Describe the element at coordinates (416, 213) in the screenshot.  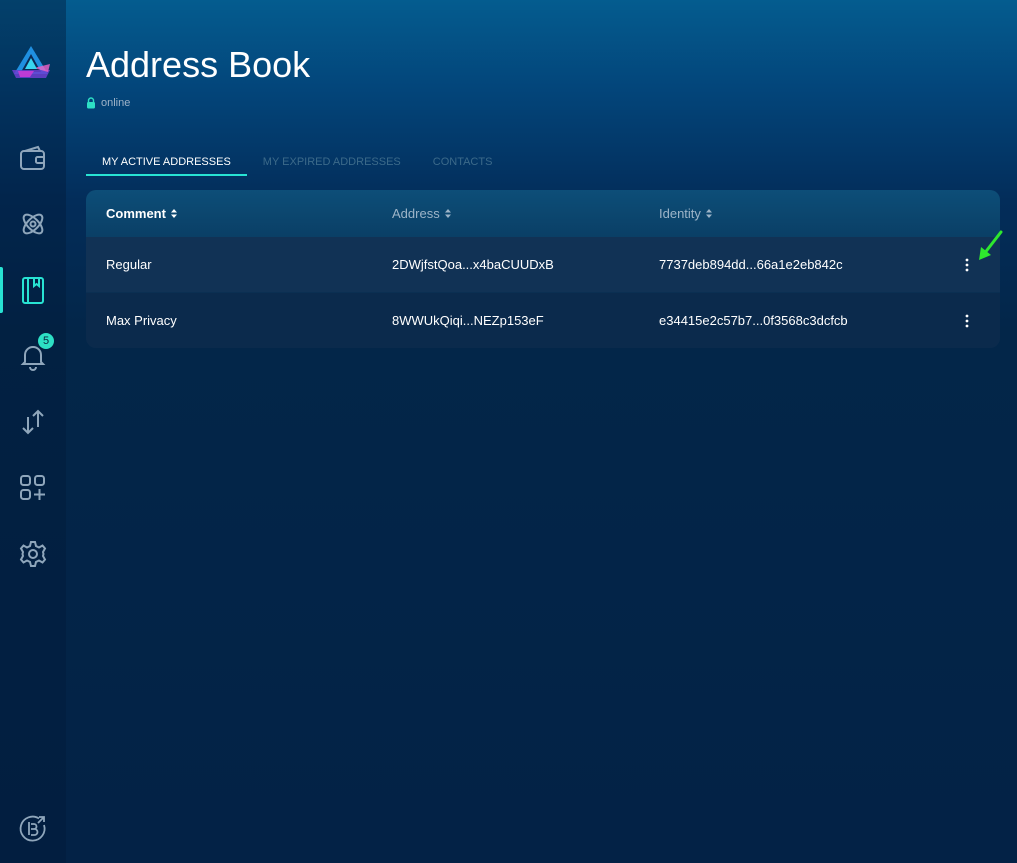
I see `column-header-label: Address` at that location.